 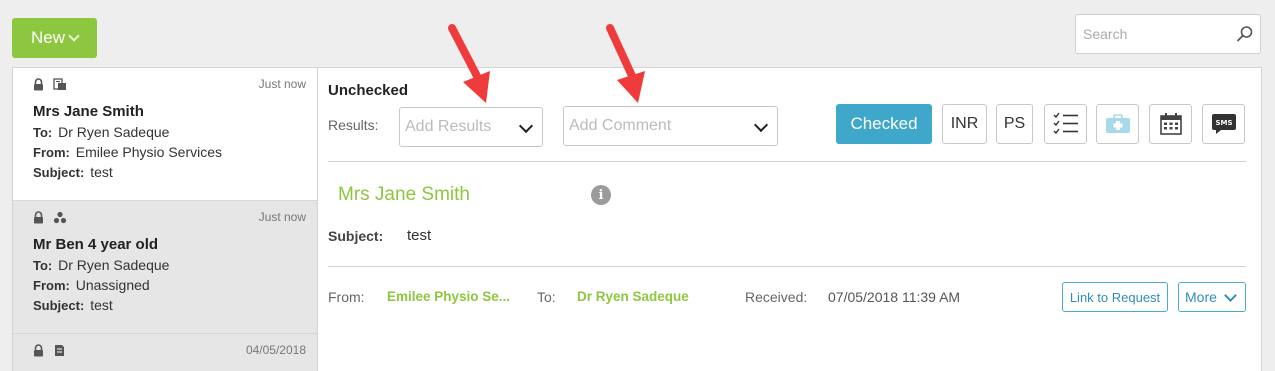 I want to click on from-value: Unassigned, so click(x=112, y=285).